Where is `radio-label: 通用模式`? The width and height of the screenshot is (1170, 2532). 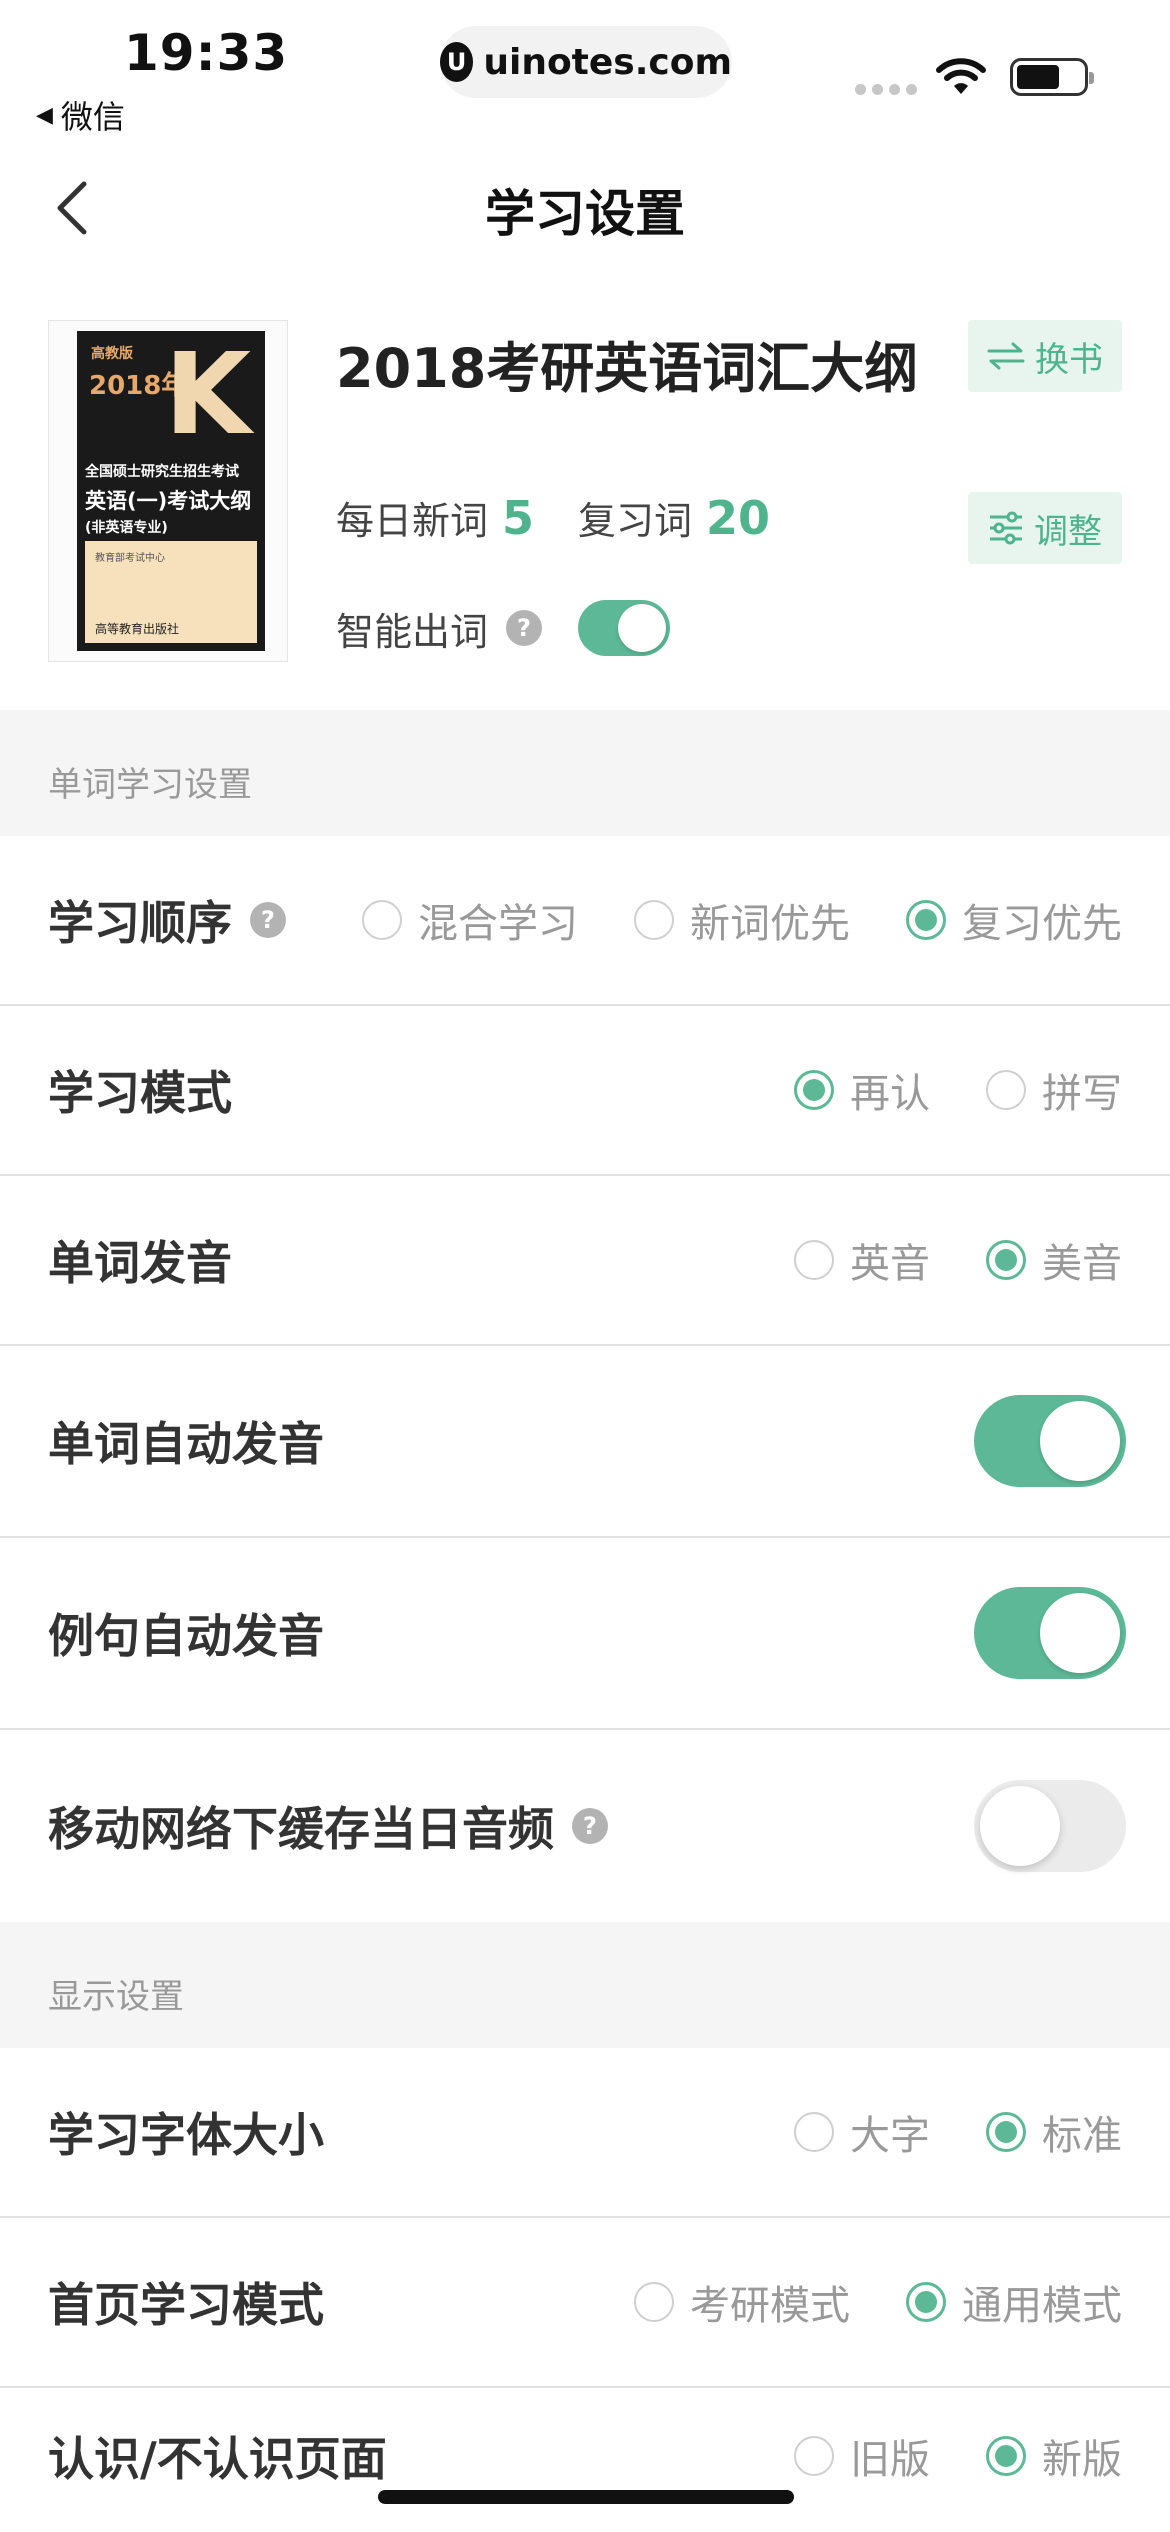 radio-label: 通用模式 is located at coordinates (1042, 2306).